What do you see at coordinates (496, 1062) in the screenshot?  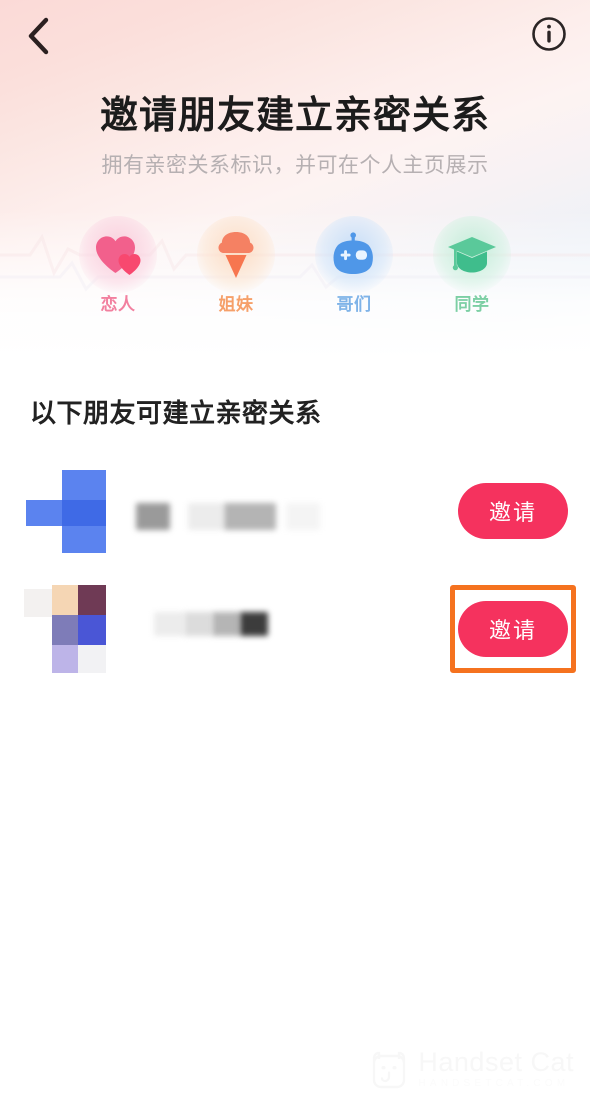 I see `watermark-name: Handset Cat` at bounding box center [496, 1062].